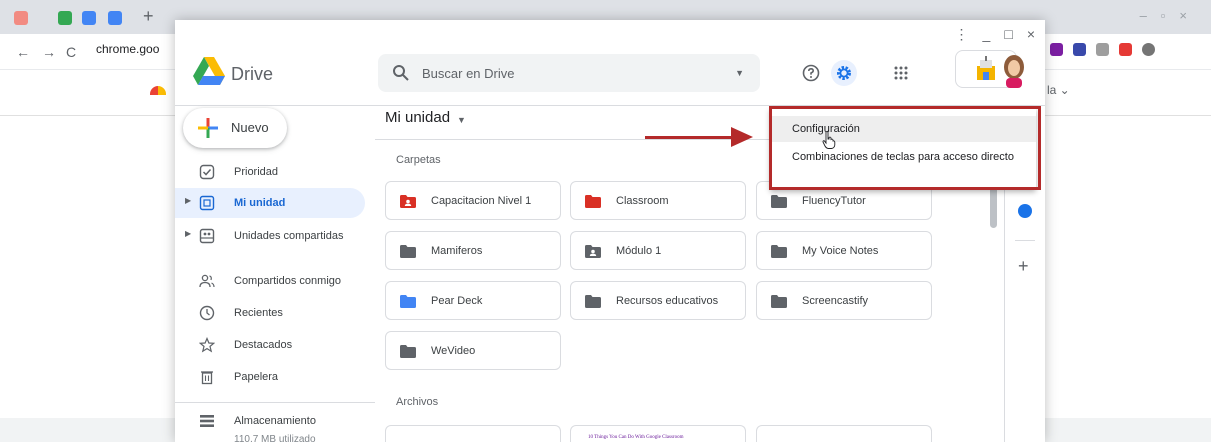 This screenshot has height=442, width=1211. What do you see at coordinates (258, 313) in the screenshot?
I see `sidebar-item-label: Recientes` at bounding box center [258, 313].